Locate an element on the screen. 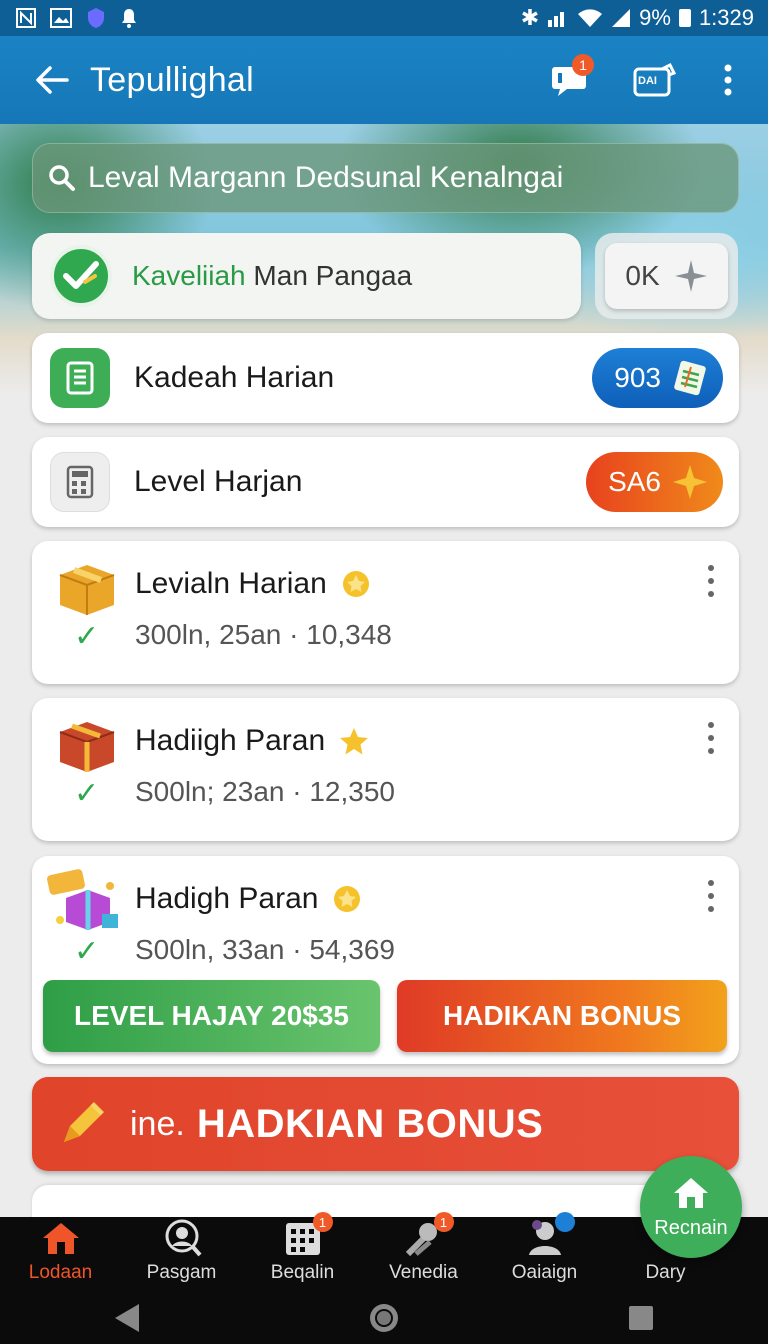  bluetooth-icon: ✱ is located at coordinates (530, 17).